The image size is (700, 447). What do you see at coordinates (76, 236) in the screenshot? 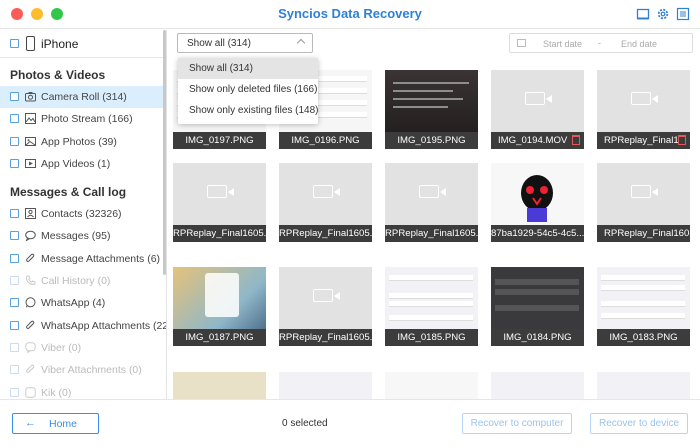
I see `sidebar-item-label: Messages (95)` at bounding box center [76, 236].